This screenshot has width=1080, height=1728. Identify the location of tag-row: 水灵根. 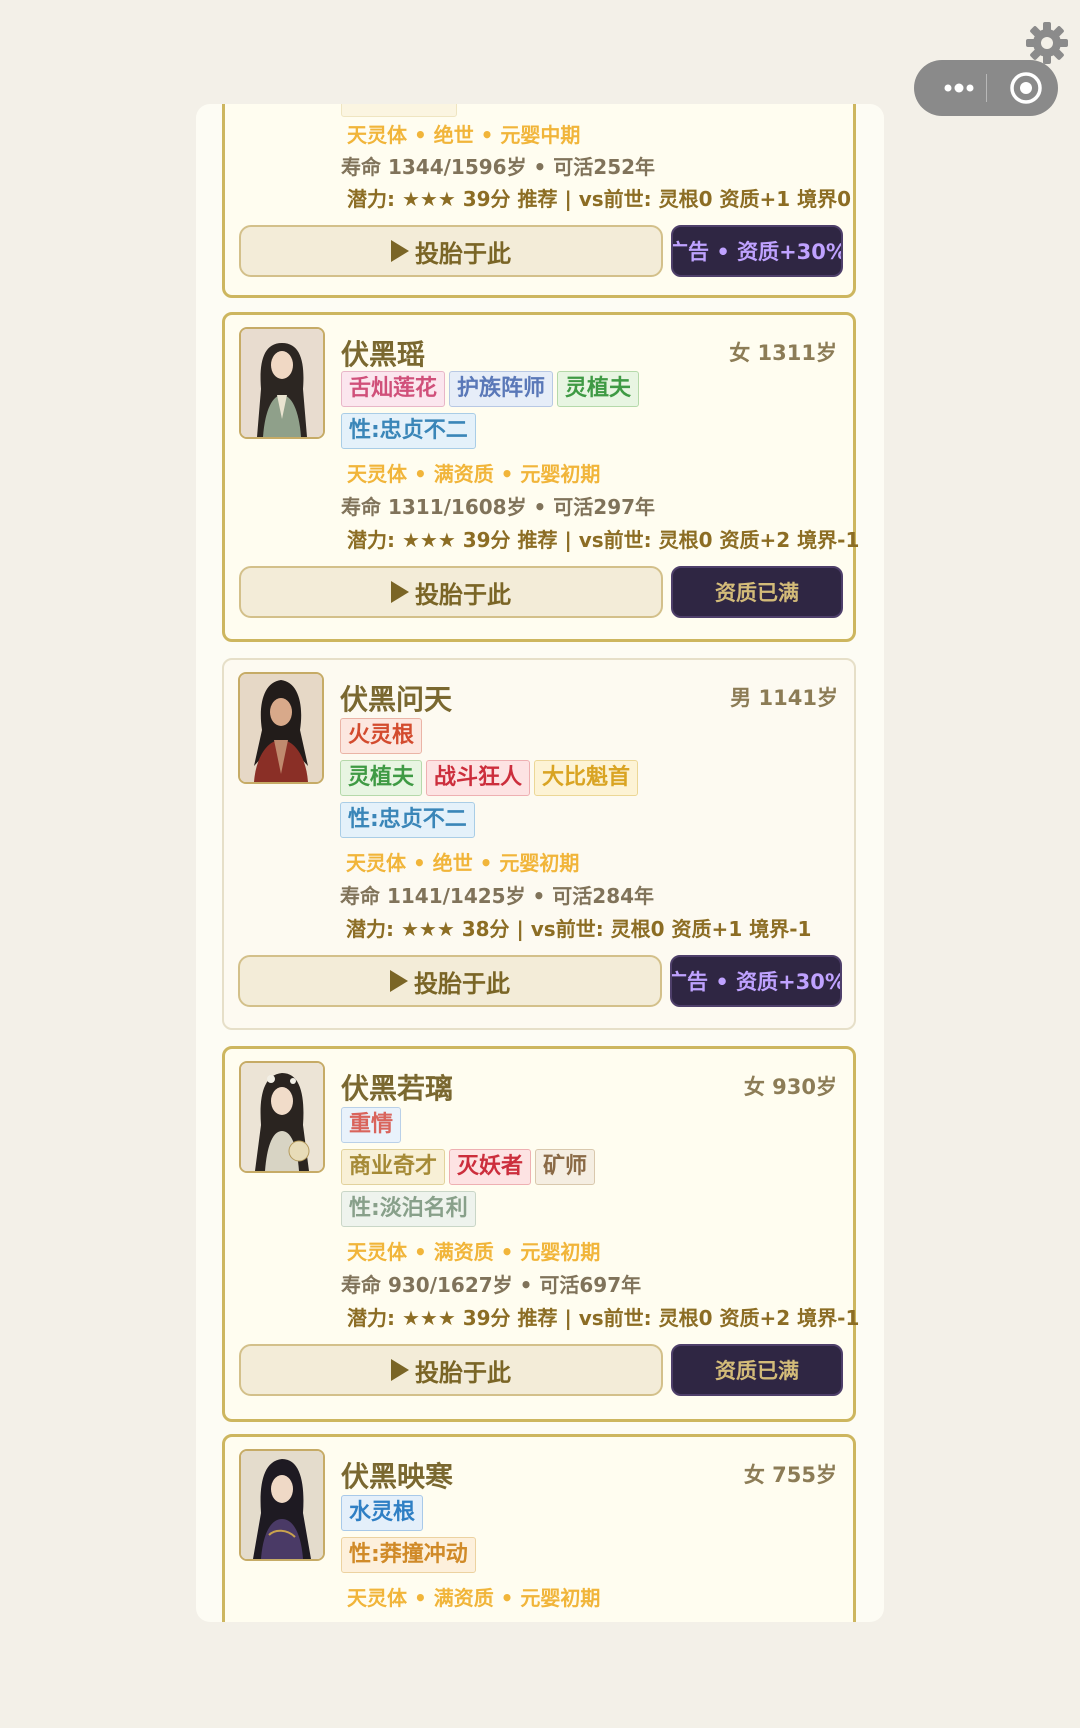
(382, 1513).